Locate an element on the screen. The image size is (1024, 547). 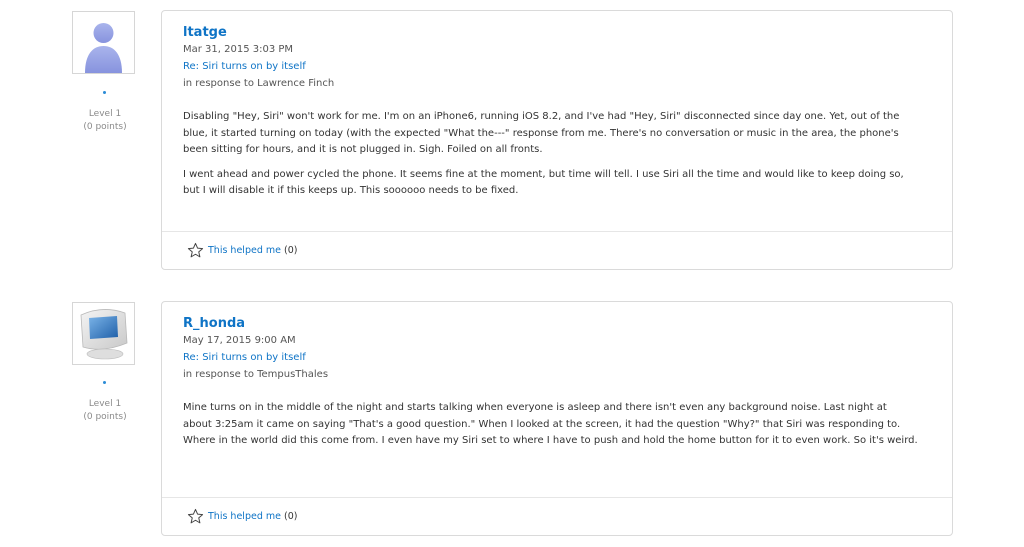
post-date: Mar 31, 2015 3:03 PM is located at coordinates (238, 49).